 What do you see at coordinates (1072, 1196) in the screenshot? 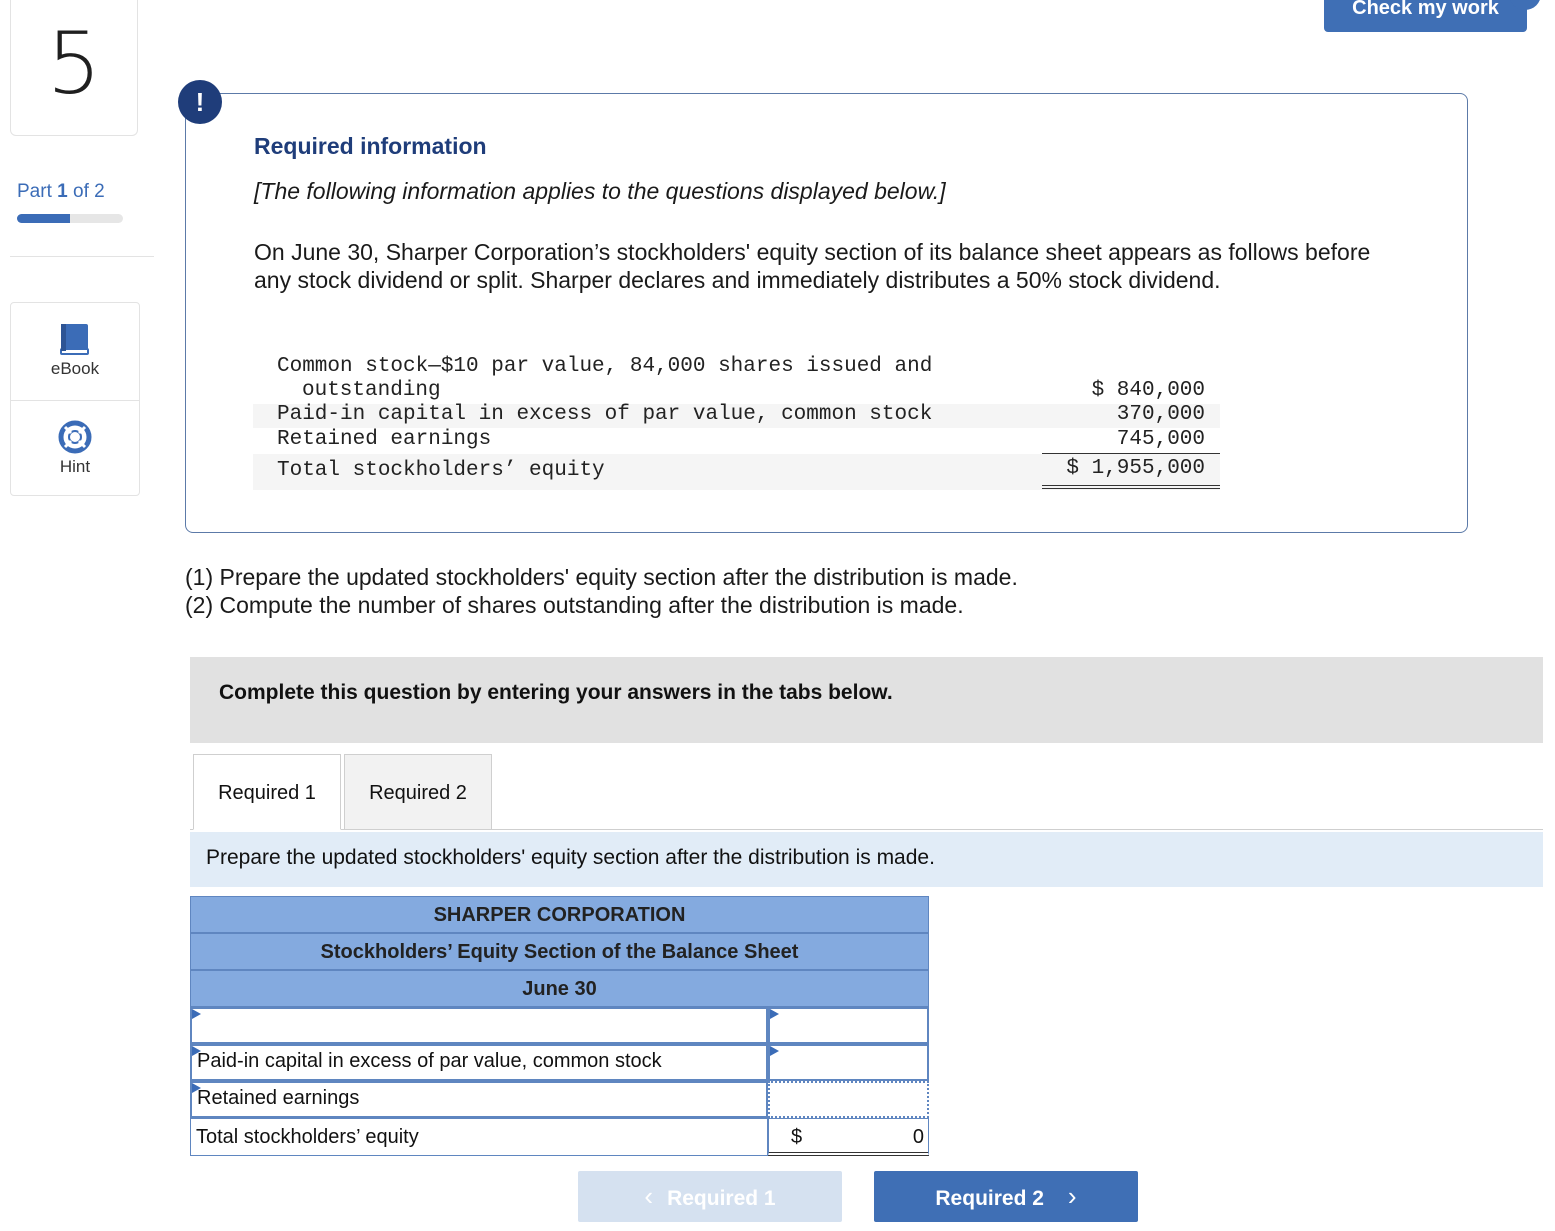
I see `chevron-right-icon: ›` at bounding box center [1072, 1196].